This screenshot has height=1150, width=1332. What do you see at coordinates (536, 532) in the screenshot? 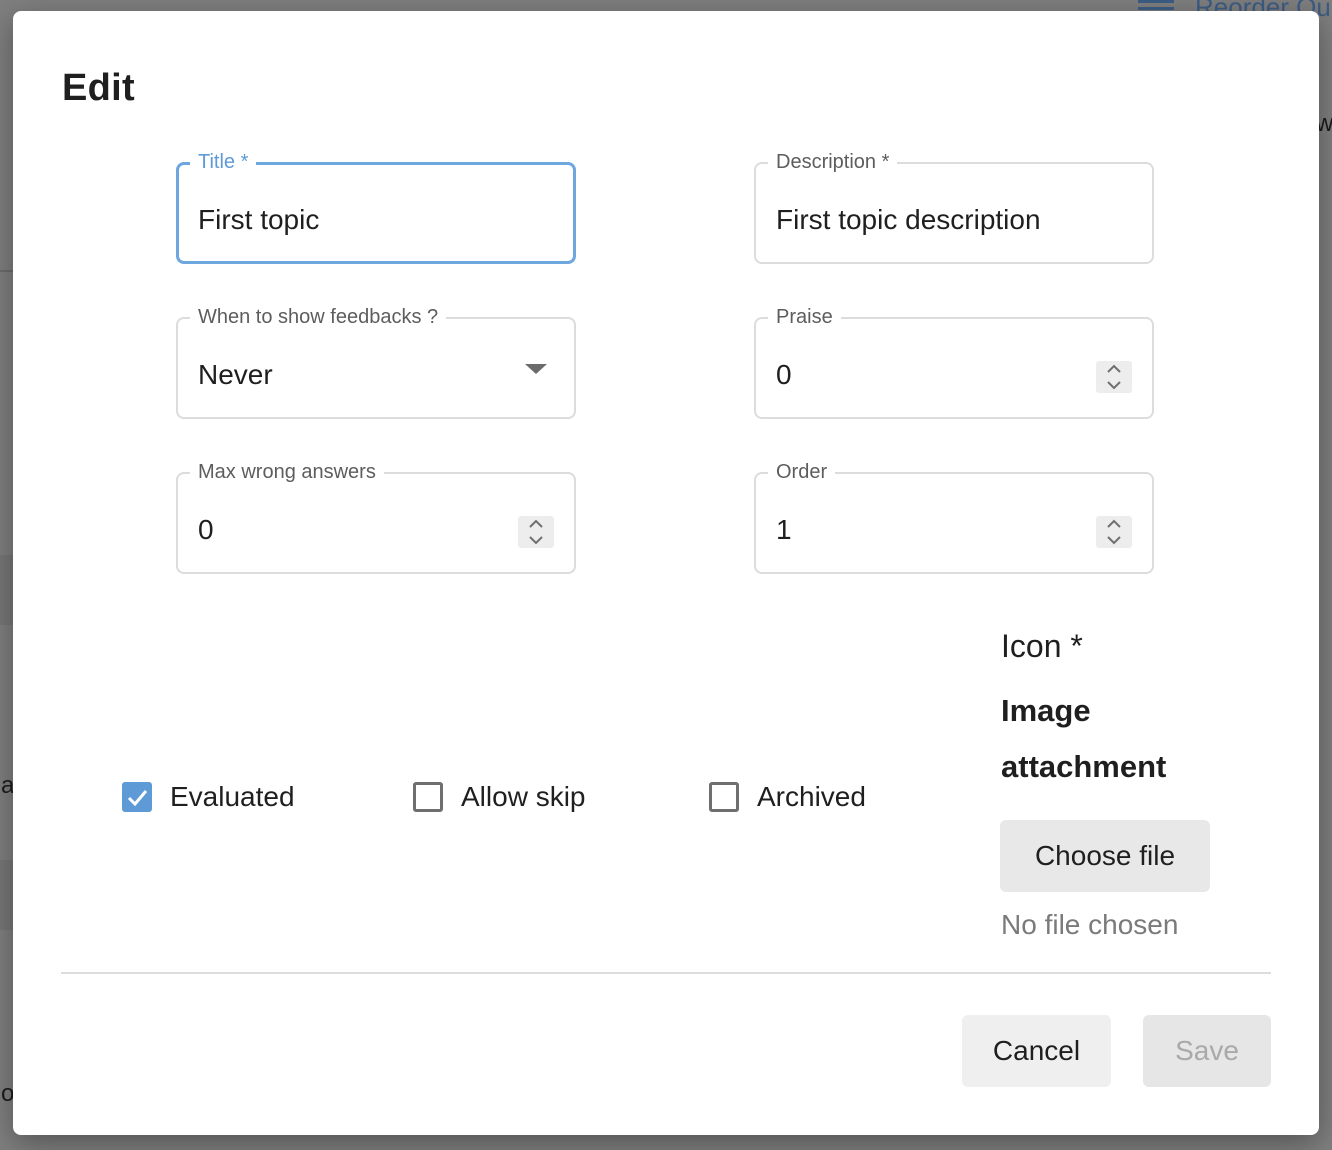
I see `max-wrong-stepper-icon` at bounding box center [536, 532].